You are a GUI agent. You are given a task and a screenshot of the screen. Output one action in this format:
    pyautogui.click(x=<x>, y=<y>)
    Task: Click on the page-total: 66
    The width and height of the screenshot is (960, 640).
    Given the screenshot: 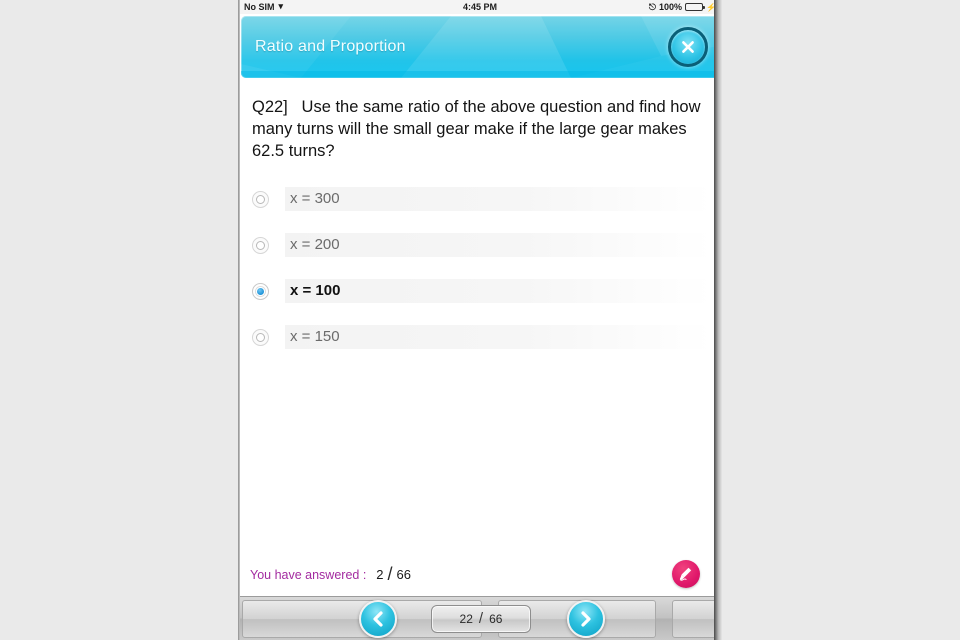 What is the action you would take?
    pyautogui.click(x=496, y=618)
    